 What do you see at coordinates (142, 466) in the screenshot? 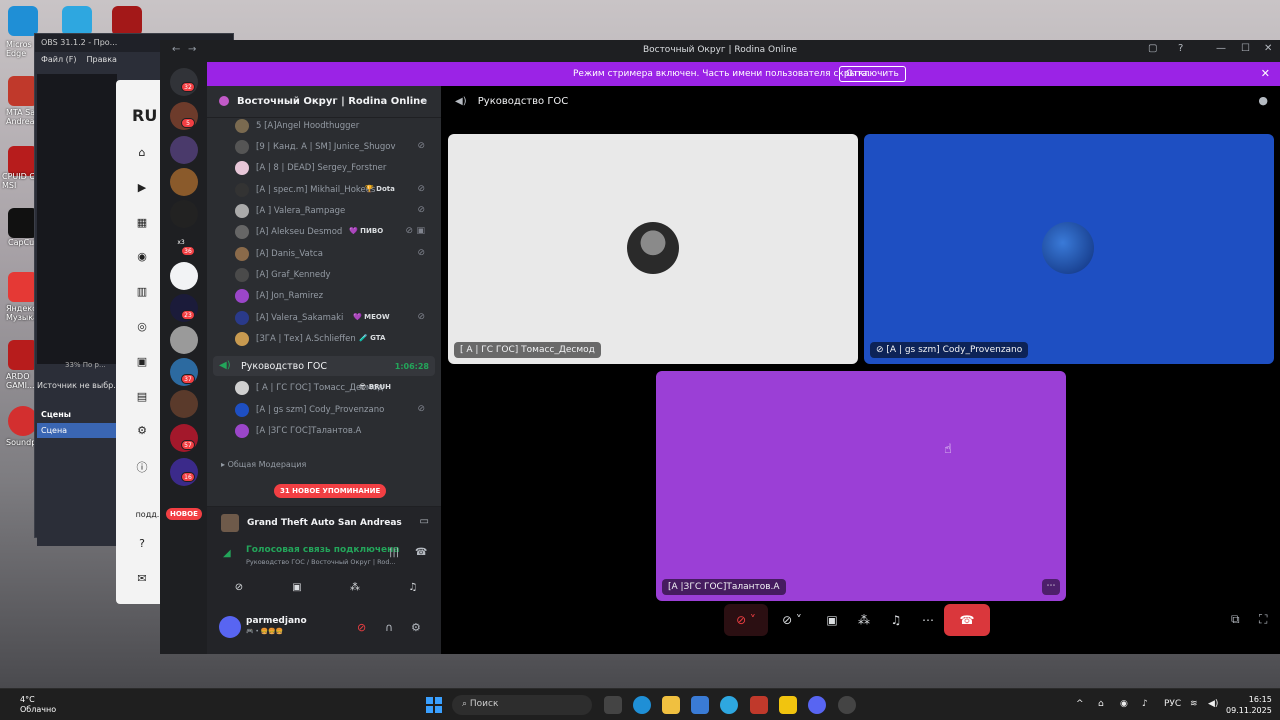
I see `info-icon: ⓘ` at bounding box center [142, 466].